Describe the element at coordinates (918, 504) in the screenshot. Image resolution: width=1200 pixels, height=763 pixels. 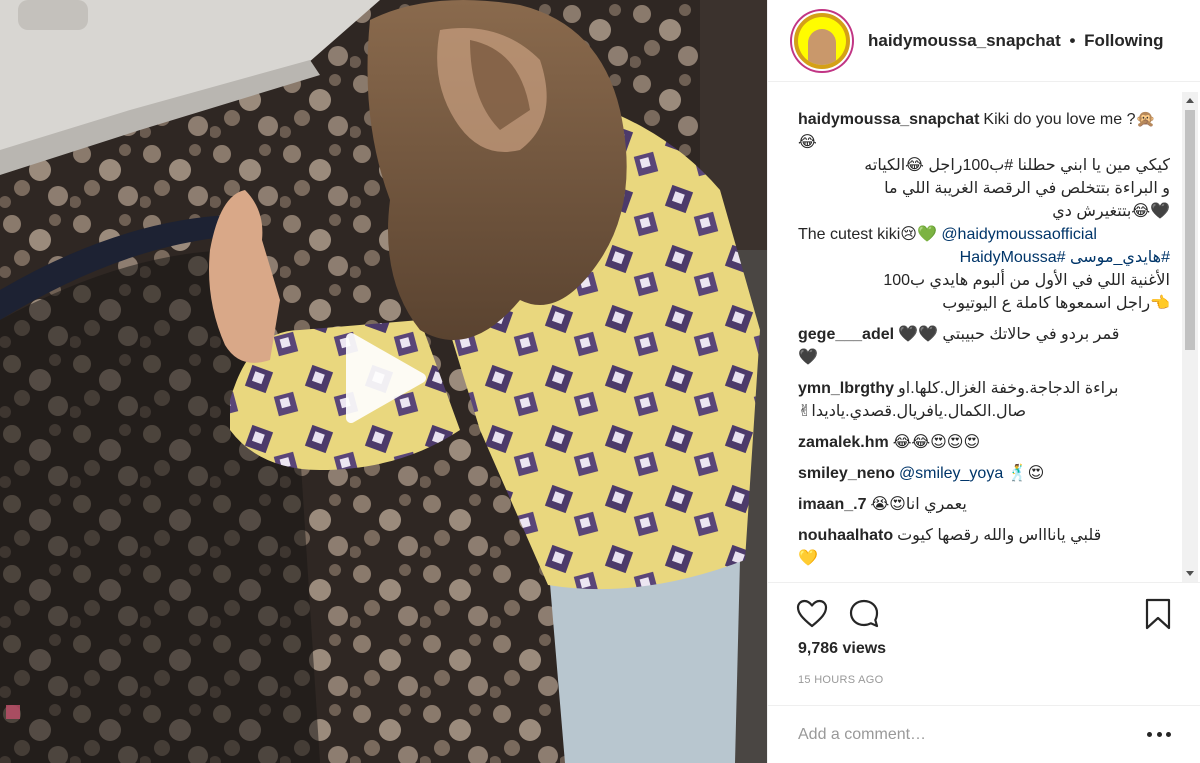
I see `comment-text: 😭😍يعمري انا` at that location.